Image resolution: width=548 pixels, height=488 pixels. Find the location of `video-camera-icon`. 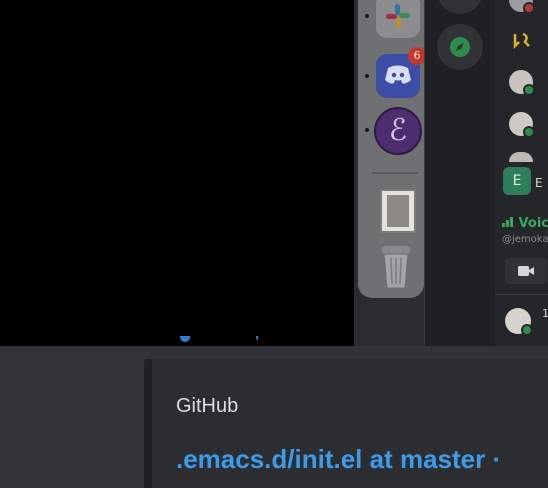

video-camera-icon is located at coordinates (526, 271).